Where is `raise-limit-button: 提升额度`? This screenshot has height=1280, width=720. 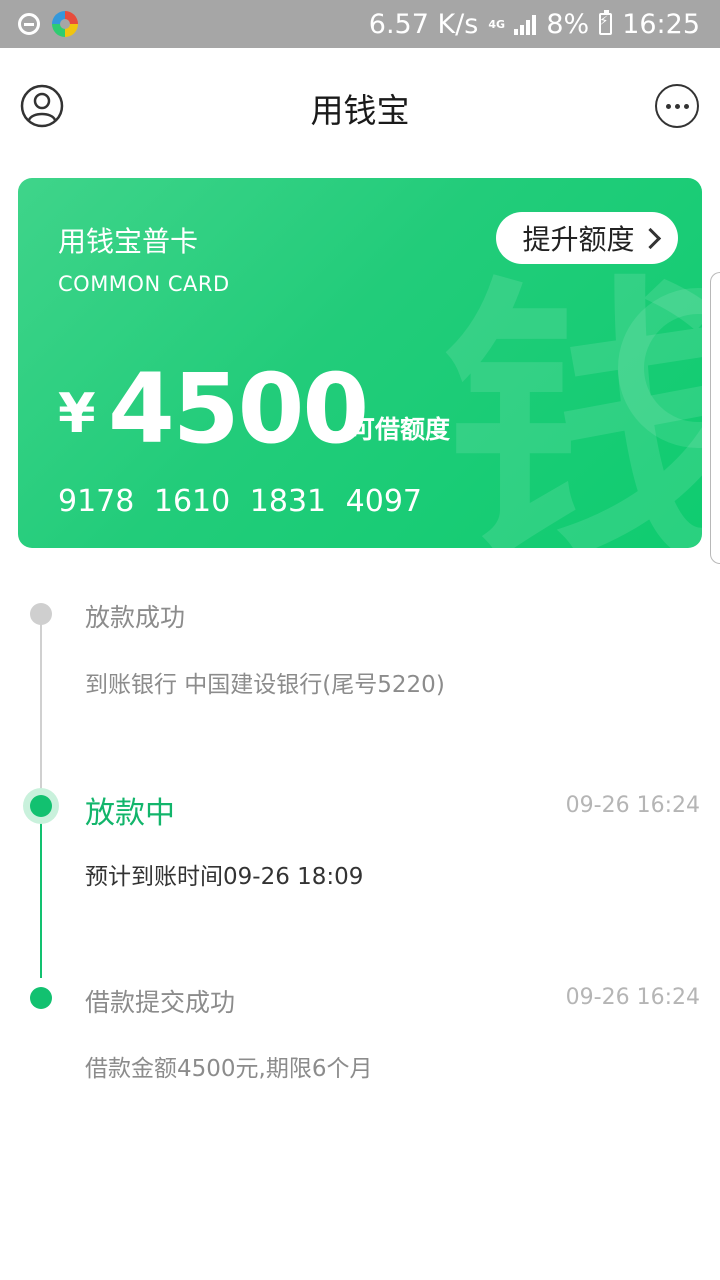 raise-limit-button: 提升额度 is located at coordinates (587, 238).